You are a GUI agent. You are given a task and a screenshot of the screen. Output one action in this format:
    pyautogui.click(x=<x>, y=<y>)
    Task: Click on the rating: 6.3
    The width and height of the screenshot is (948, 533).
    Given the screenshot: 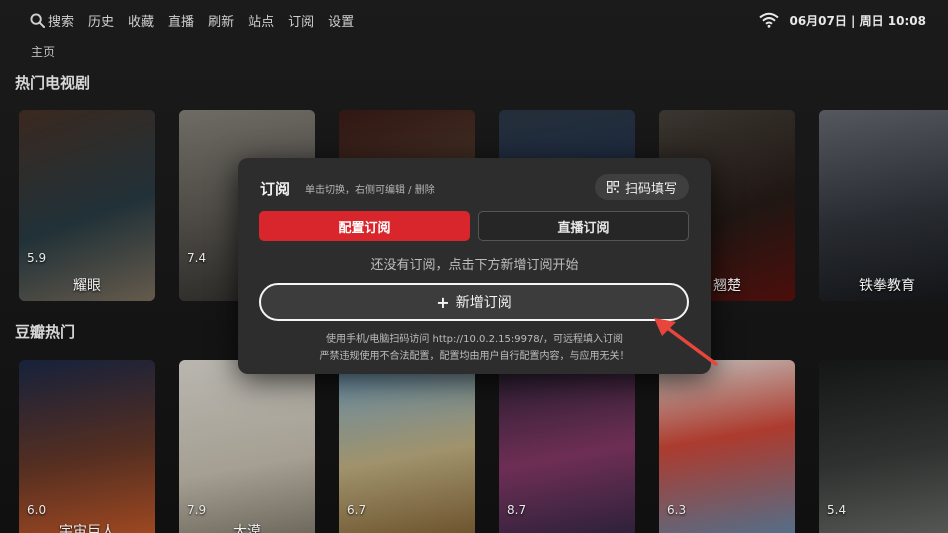 What is the action you would take?
    pyautogui.click(x=677, y=510)
    